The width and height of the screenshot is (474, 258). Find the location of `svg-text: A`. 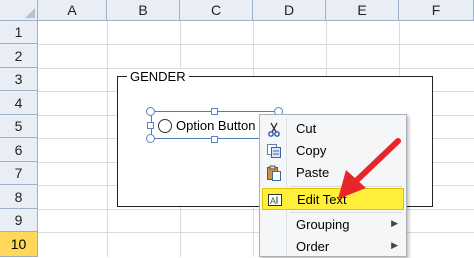

svg-text: A is located at coordinates (273, 201).